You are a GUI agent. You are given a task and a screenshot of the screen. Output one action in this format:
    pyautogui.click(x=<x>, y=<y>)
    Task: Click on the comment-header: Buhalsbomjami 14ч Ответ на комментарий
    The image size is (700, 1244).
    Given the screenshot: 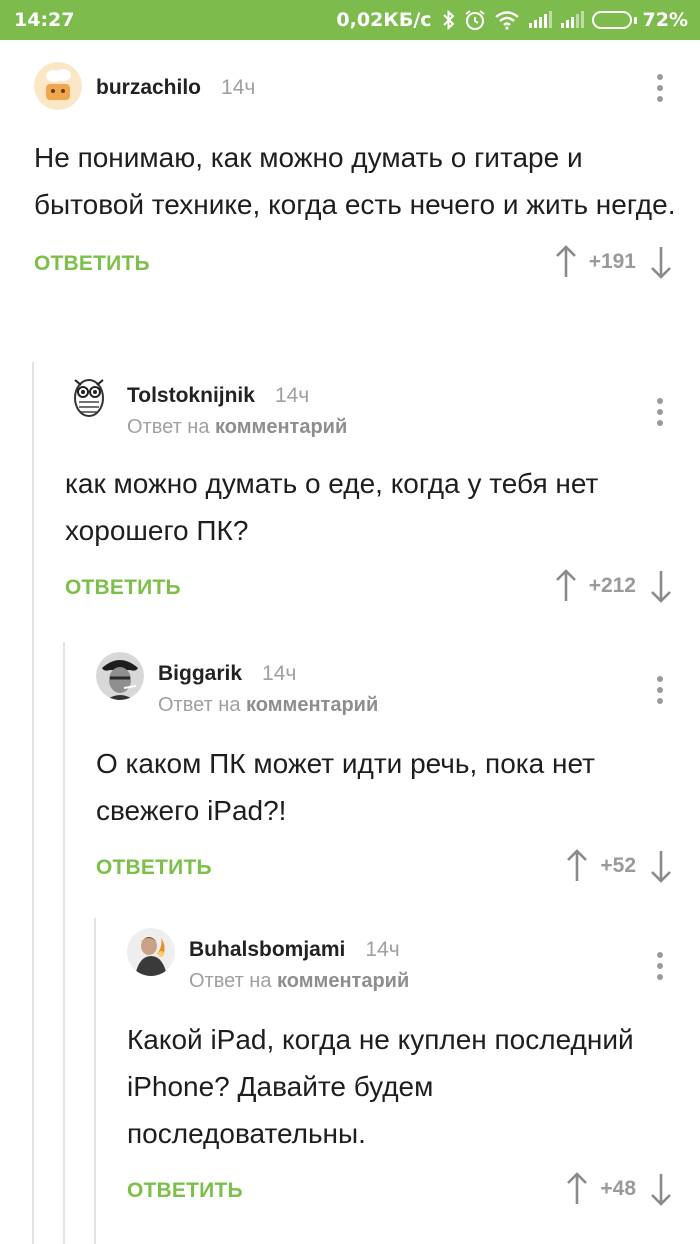 What is the action you would take?
    pyautogui.click(x=413, y=955)
    